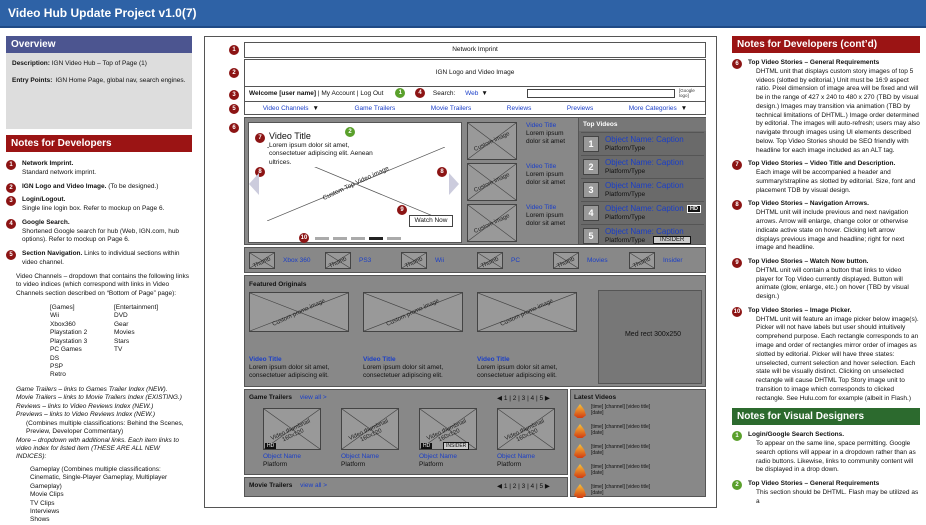 This screenshot has height=525, width=926. What do you see at coordinates (454, 184) in the screenshot?
I see `next-arrow-icon` at bounding box center [454, 184].